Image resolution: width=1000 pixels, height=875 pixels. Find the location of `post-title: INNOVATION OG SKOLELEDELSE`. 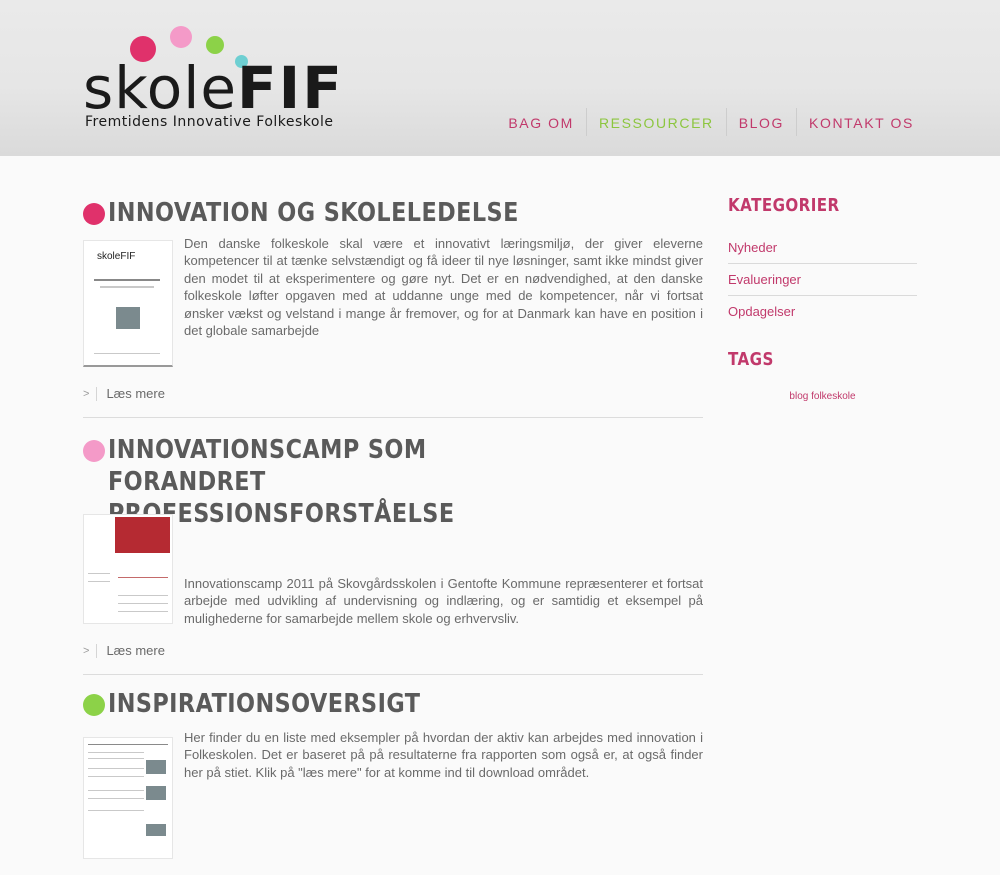

post-title: INNOVATION OG SKOLELEDELSE is located at coordinates (349, 213).